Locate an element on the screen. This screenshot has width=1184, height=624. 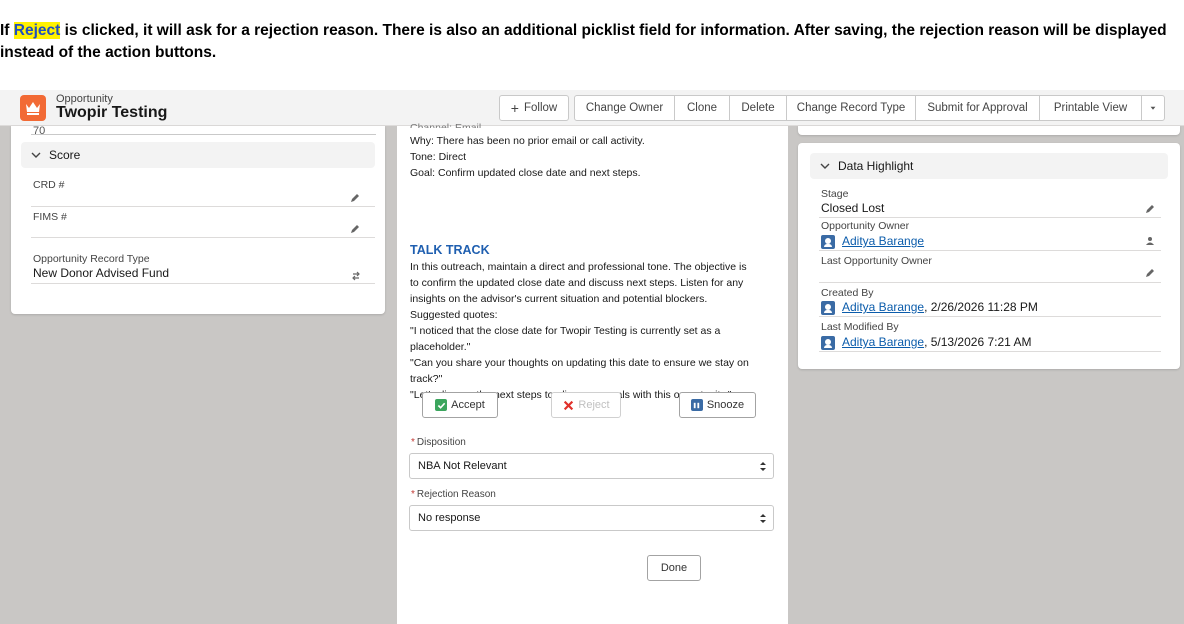
stage-label: Stage is located at coordinates (835, 194).